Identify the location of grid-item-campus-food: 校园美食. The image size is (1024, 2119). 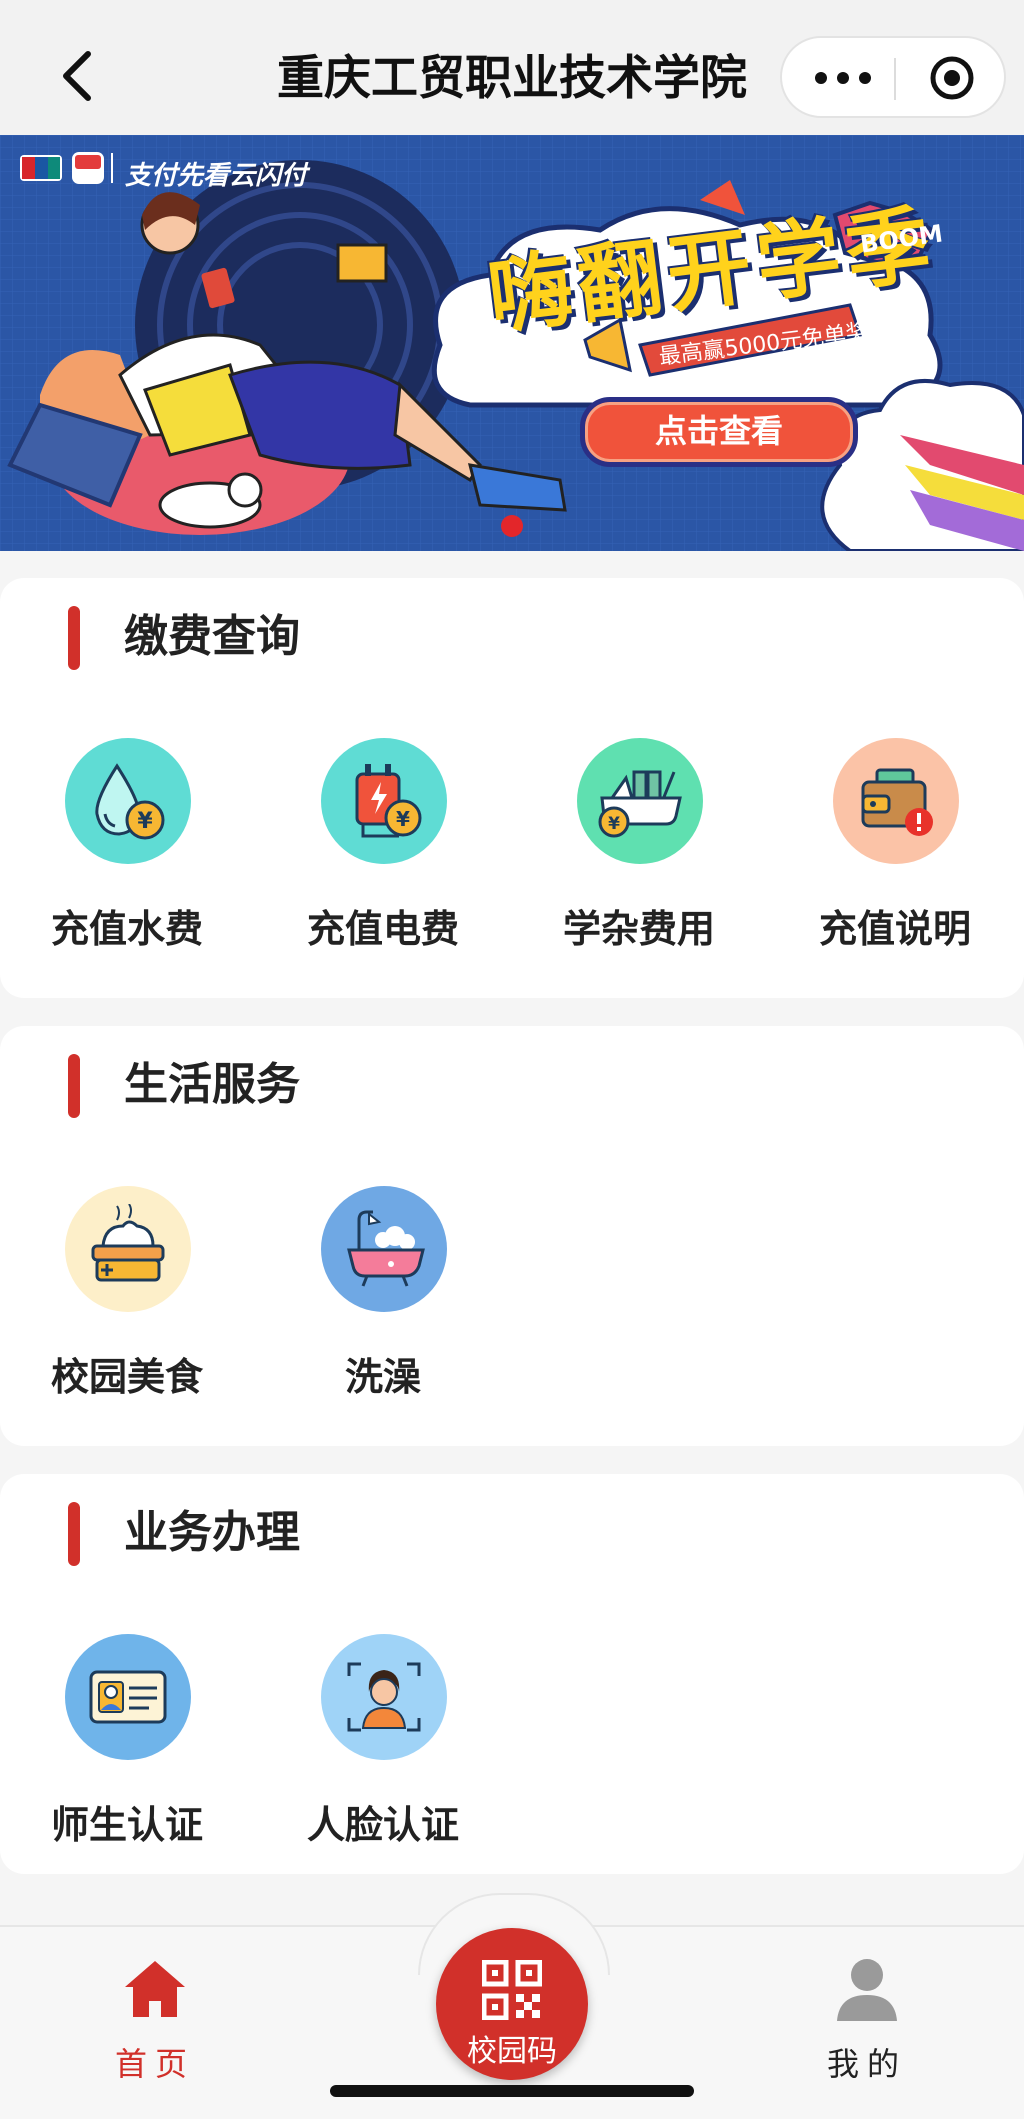
(127, 1301).